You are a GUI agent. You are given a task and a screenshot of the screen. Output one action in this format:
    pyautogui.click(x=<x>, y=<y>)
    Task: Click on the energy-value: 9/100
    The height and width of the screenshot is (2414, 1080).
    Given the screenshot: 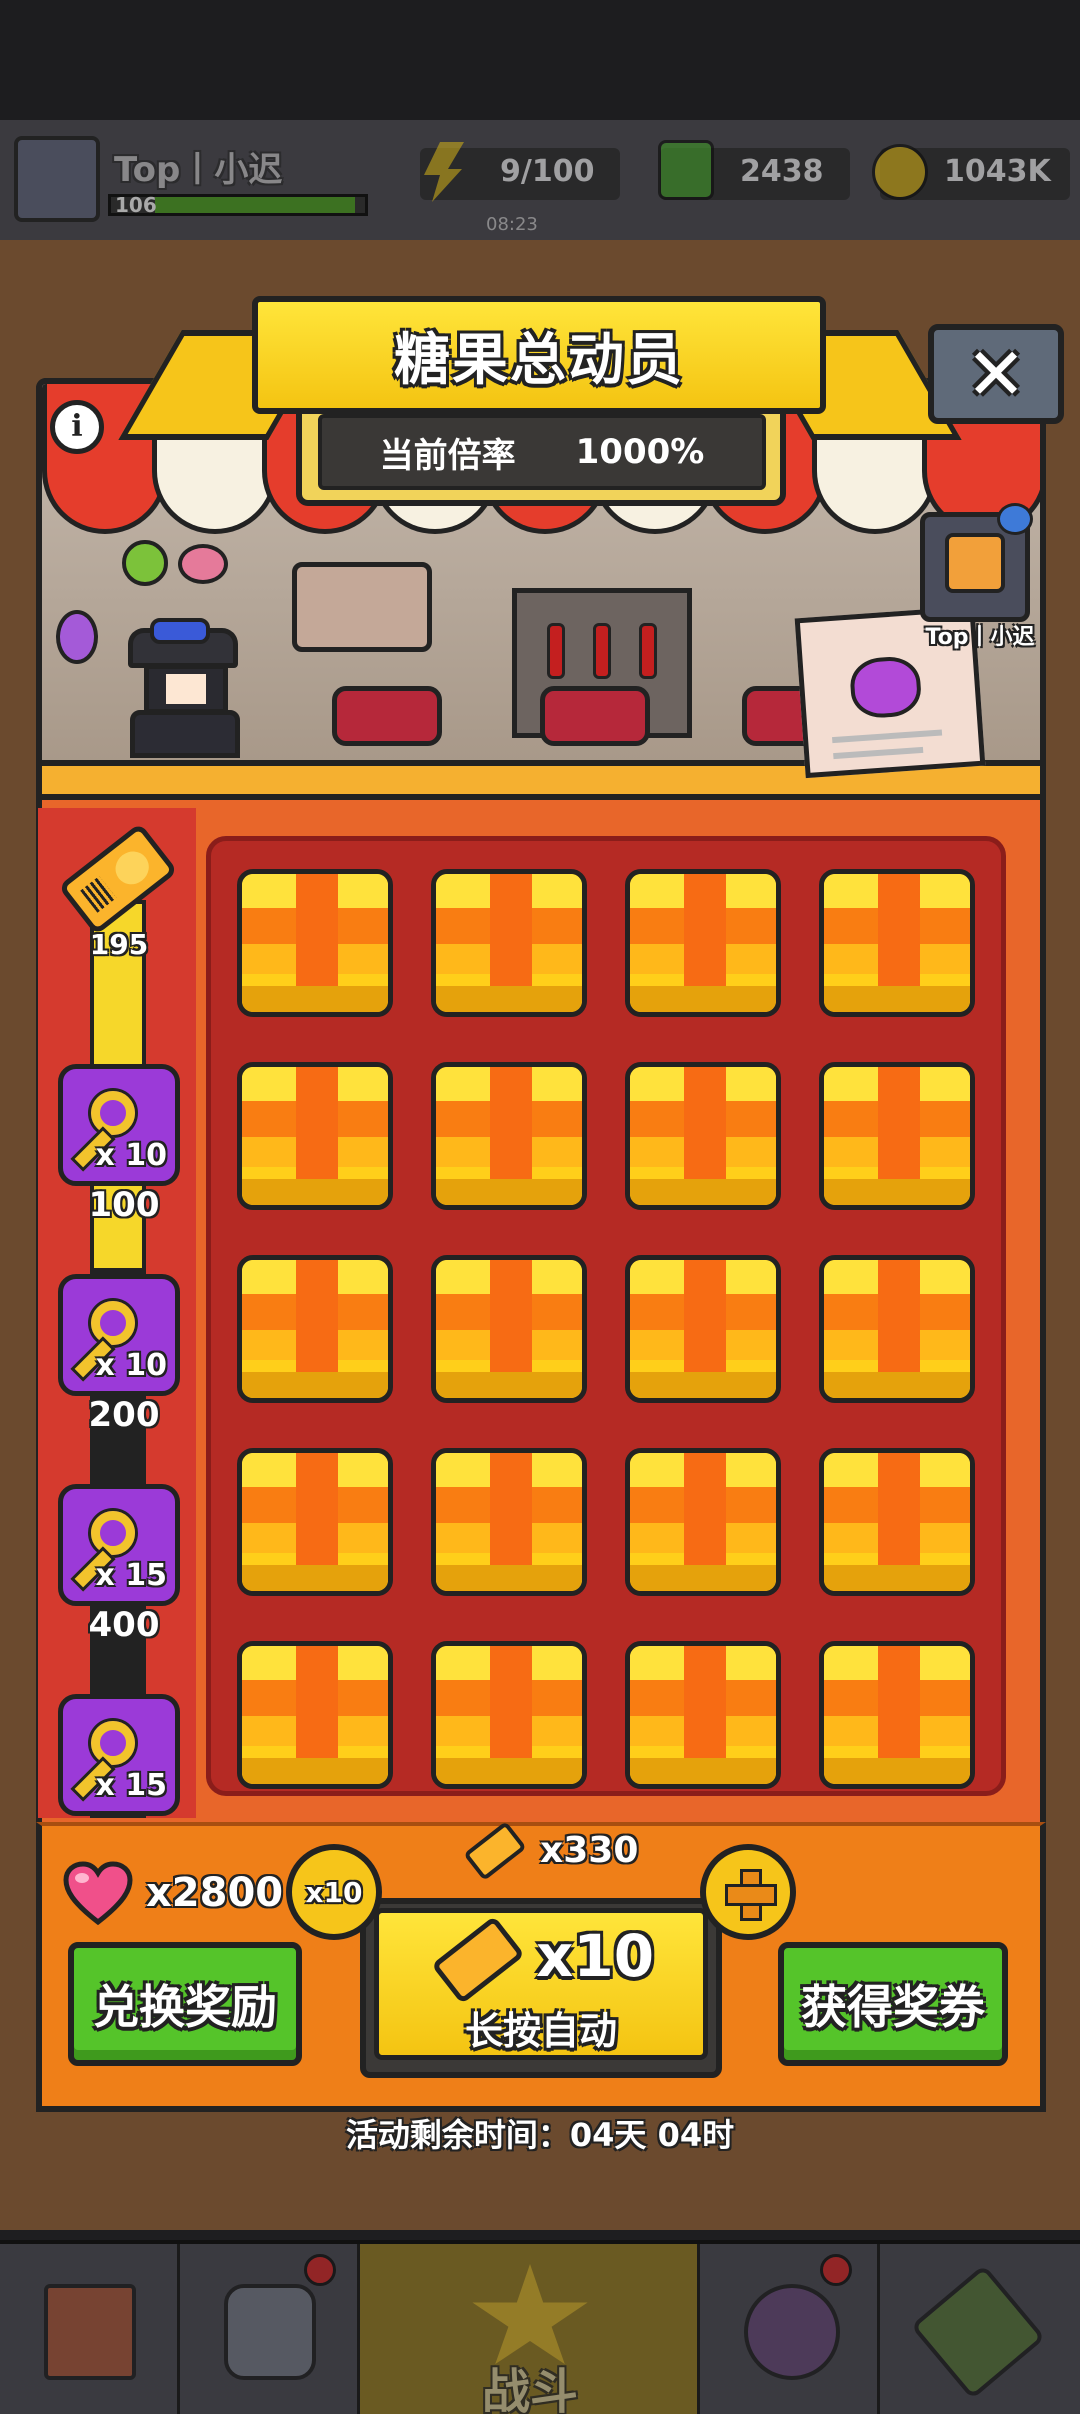 What is the action you would take?
    pyautogui.click(x=547, y=171)
    